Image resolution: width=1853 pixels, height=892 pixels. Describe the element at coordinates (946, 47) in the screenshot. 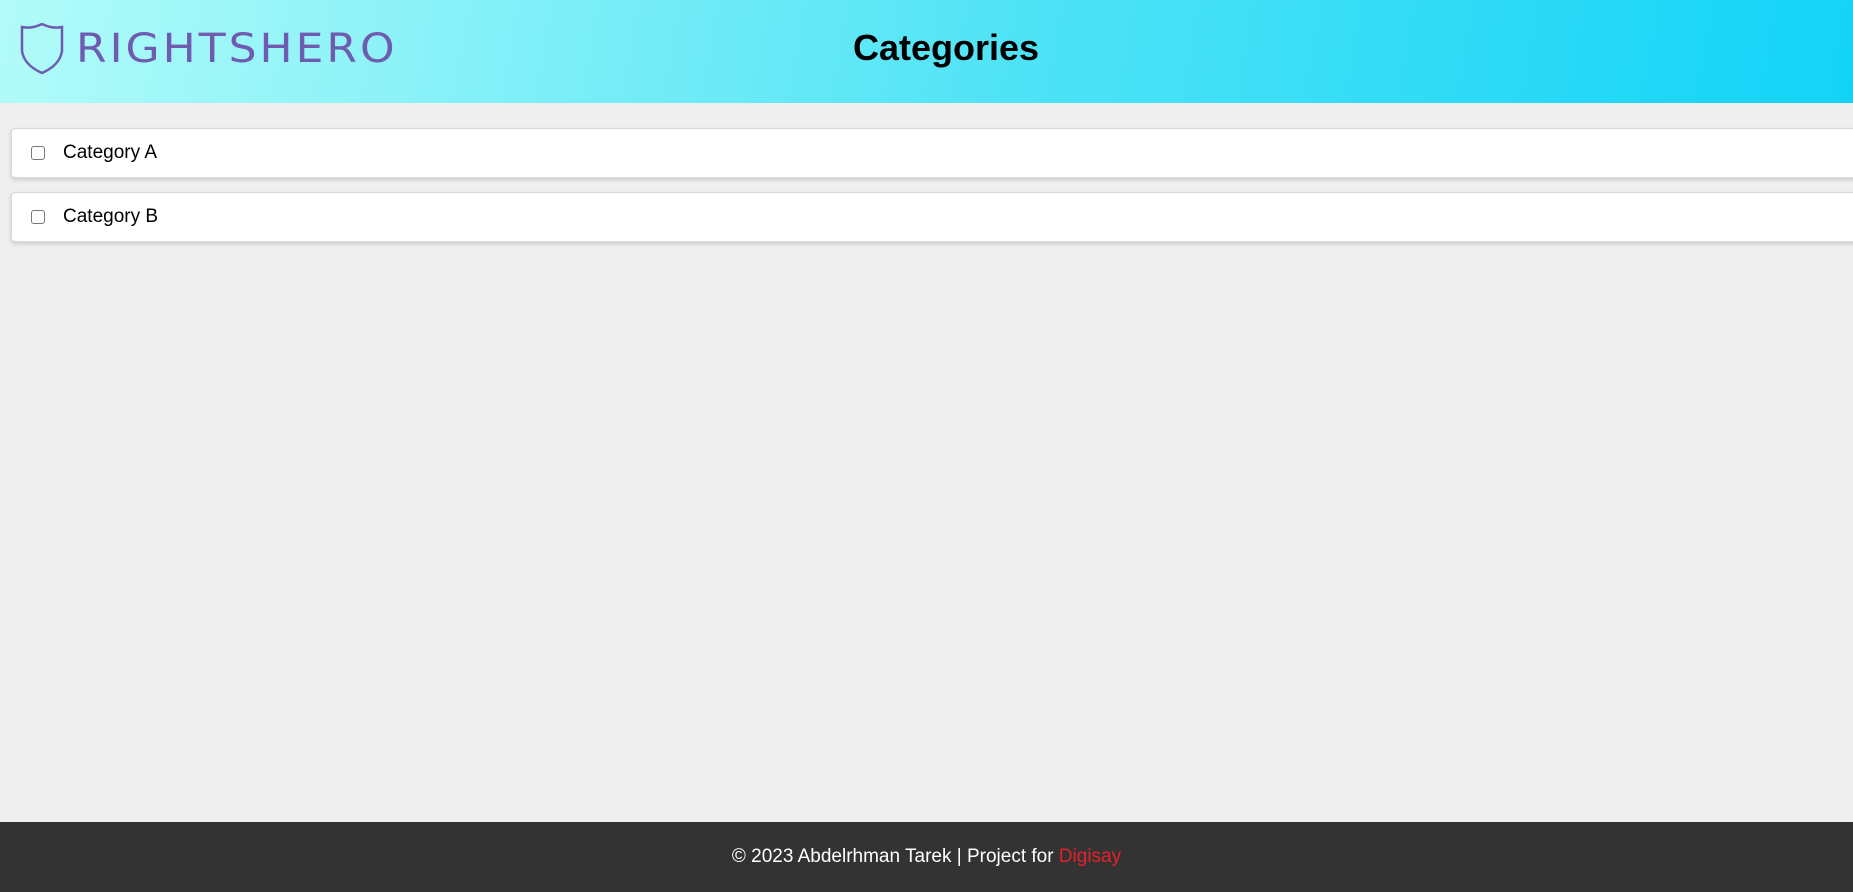

I see `page-title: Categories` at that location.